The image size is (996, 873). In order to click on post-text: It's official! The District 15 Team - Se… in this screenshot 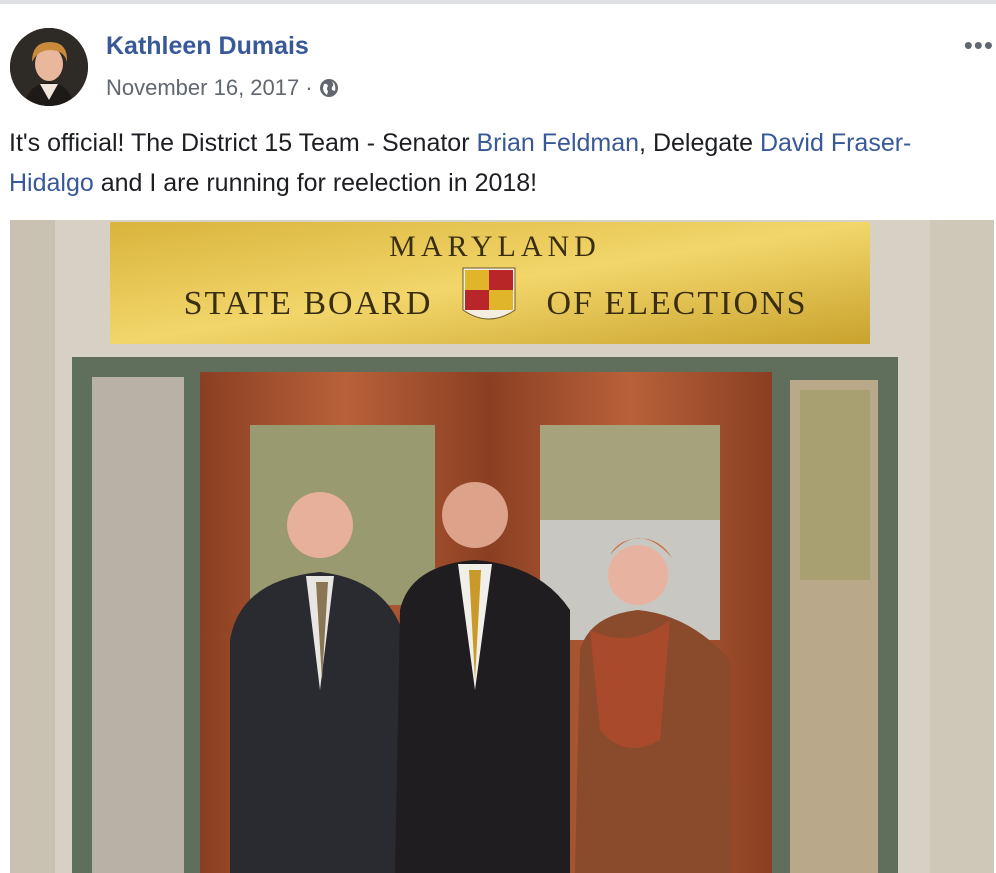, I will do `click(499, 163)`.